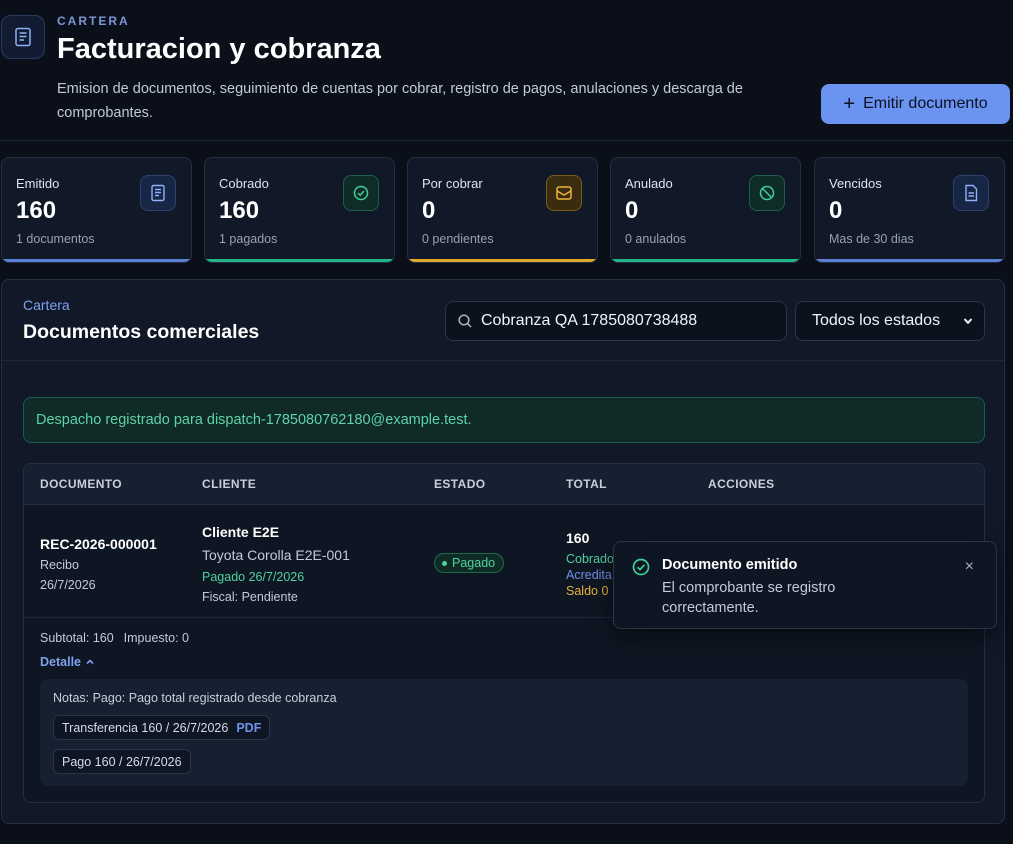  Describe the element at coordinates (502, 210) in the screenshot. I see `stat-card-por-cobrar: Por cobrar 0 0 pendientes` at that location.